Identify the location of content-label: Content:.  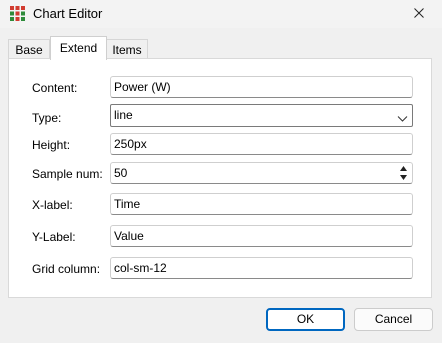
(55, 88).